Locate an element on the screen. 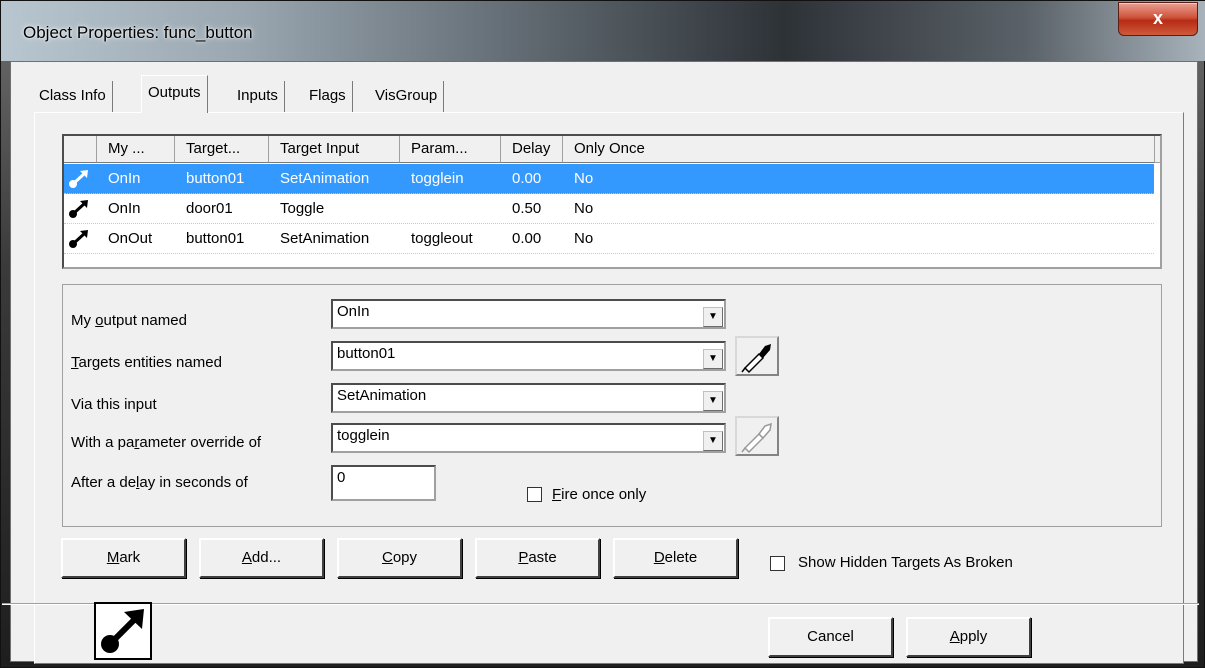 Image resolution: width=1205 pixels, height=668 pixels. cell-delay: 0.50 is located at coordinates (527, 208).